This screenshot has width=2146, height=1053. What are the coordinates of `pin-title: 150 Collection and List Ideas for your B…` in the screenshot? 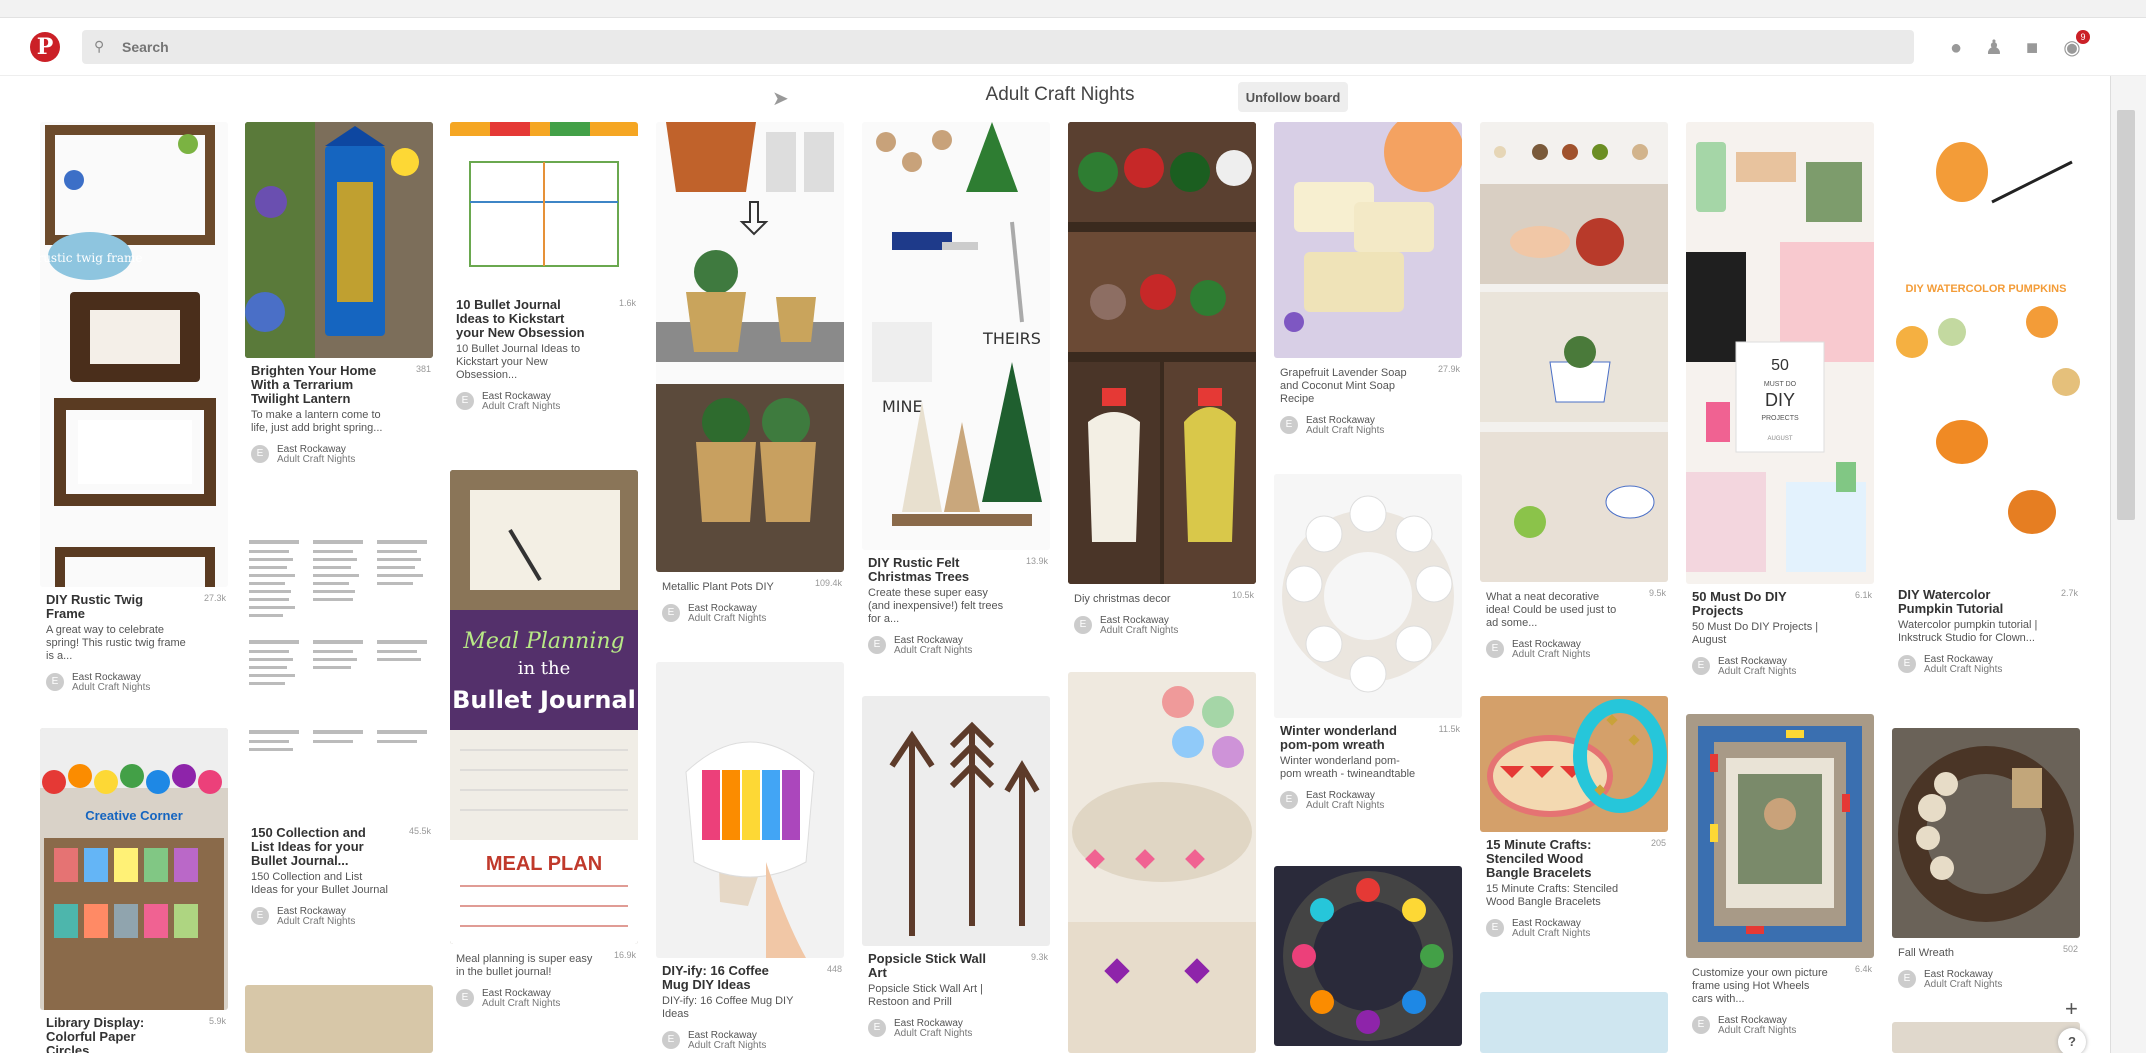 It's located at (316, 847).